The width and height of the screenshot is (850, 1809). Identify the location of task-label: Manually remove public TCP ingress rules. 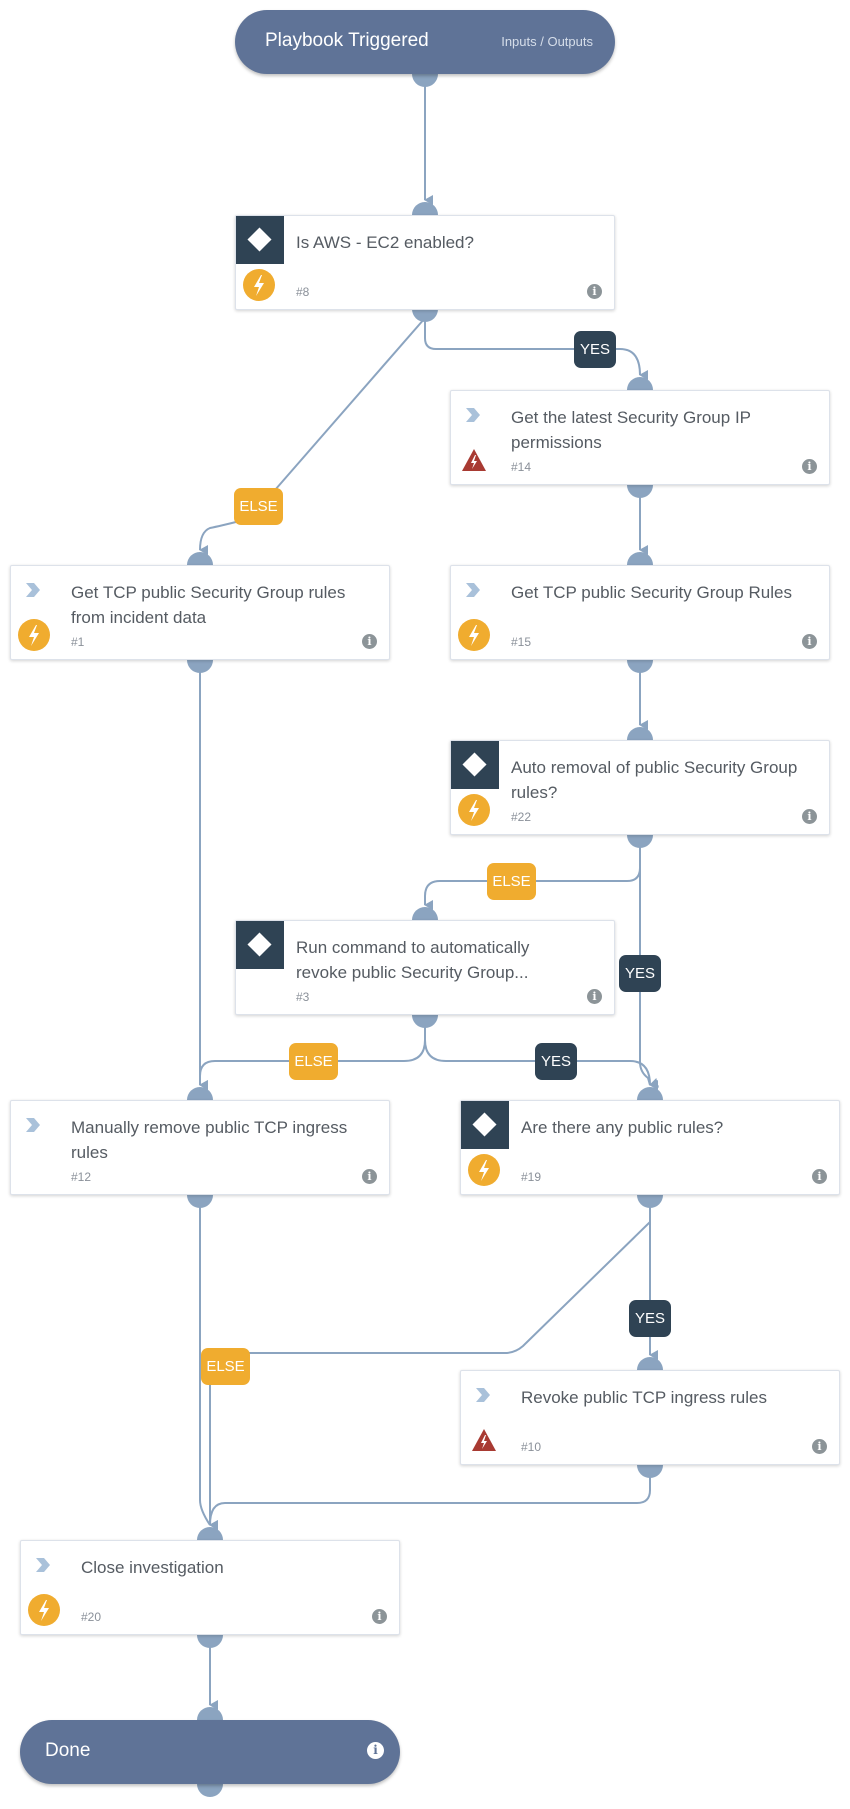
(209, 1140).